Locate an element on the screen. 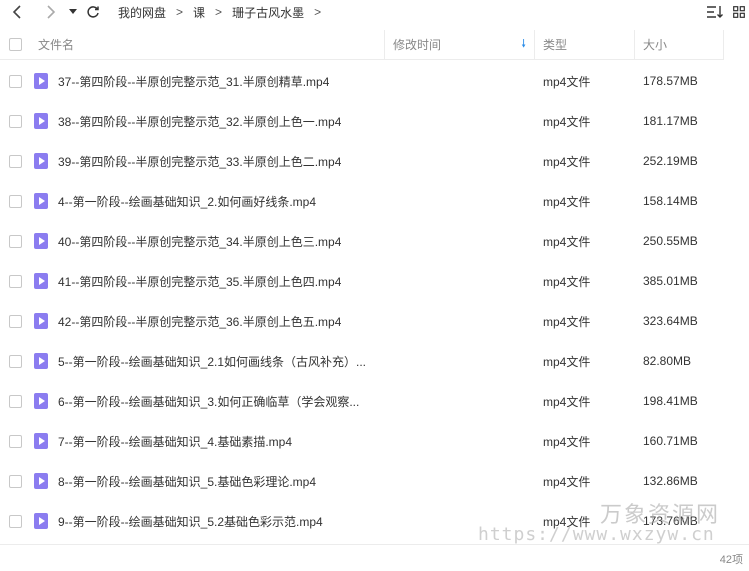 Image resolution: width=749 pixels, height=571 pixels. file-name: 42--第四阶段--半原创完整示范_36.半原创上色五.mp4 is located at coordinates (200, 321).